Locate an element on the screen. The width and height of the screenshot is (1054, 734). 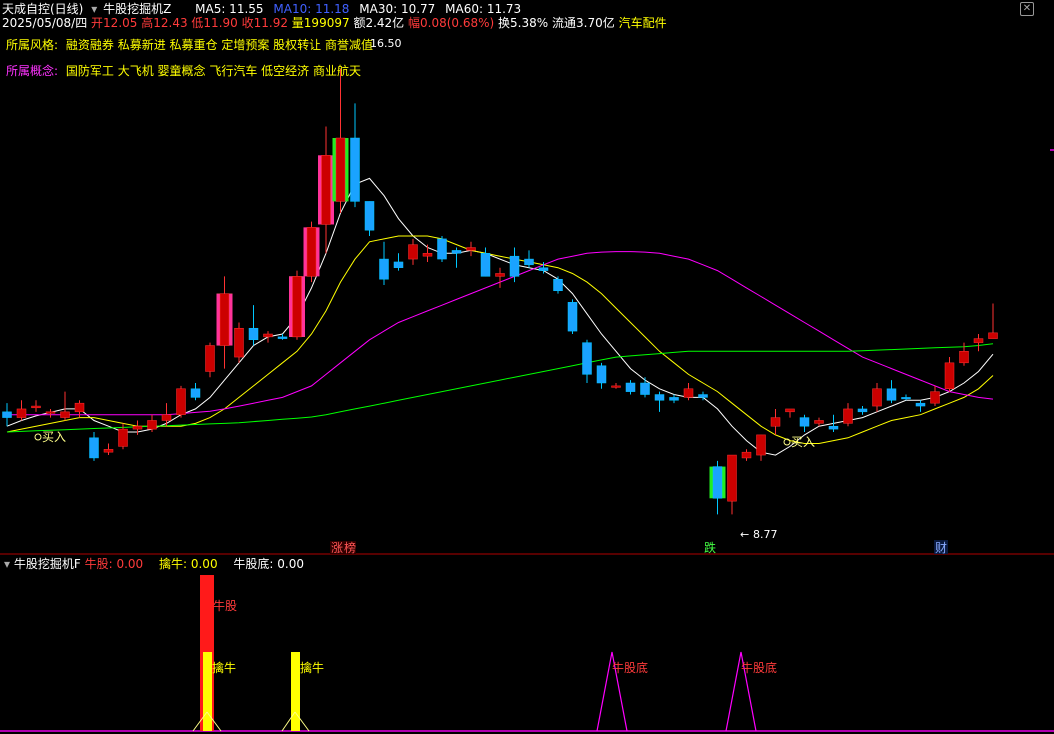
niugu-label: 牛股 is located at coordinates (225, 605).